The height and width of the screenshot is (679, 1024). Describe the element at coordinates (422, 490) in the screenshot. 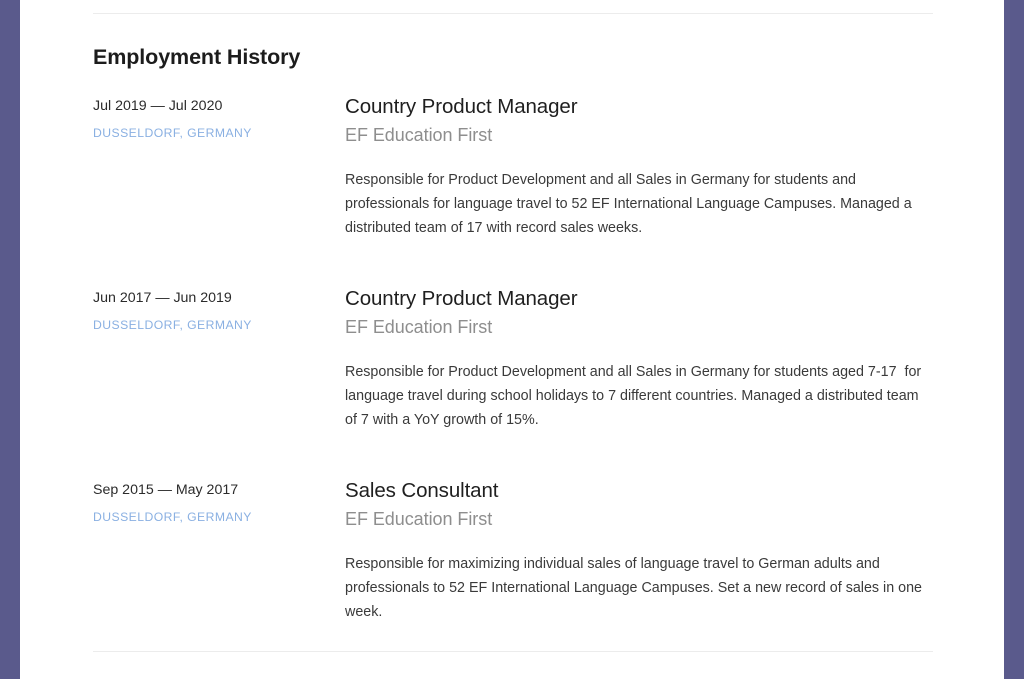

I see `employment-role-title: Sales Consultant` at that location.